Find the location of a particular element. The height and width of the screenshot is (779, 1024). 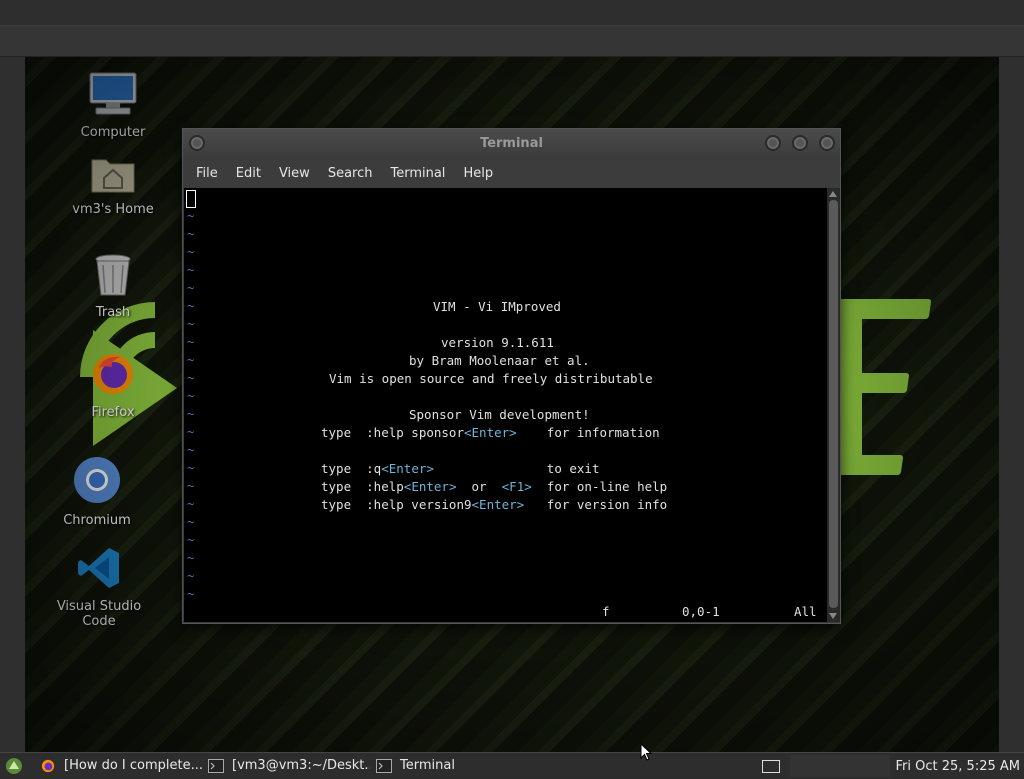

scroll-down-arrow-icon is located at coordinates (833, 616).